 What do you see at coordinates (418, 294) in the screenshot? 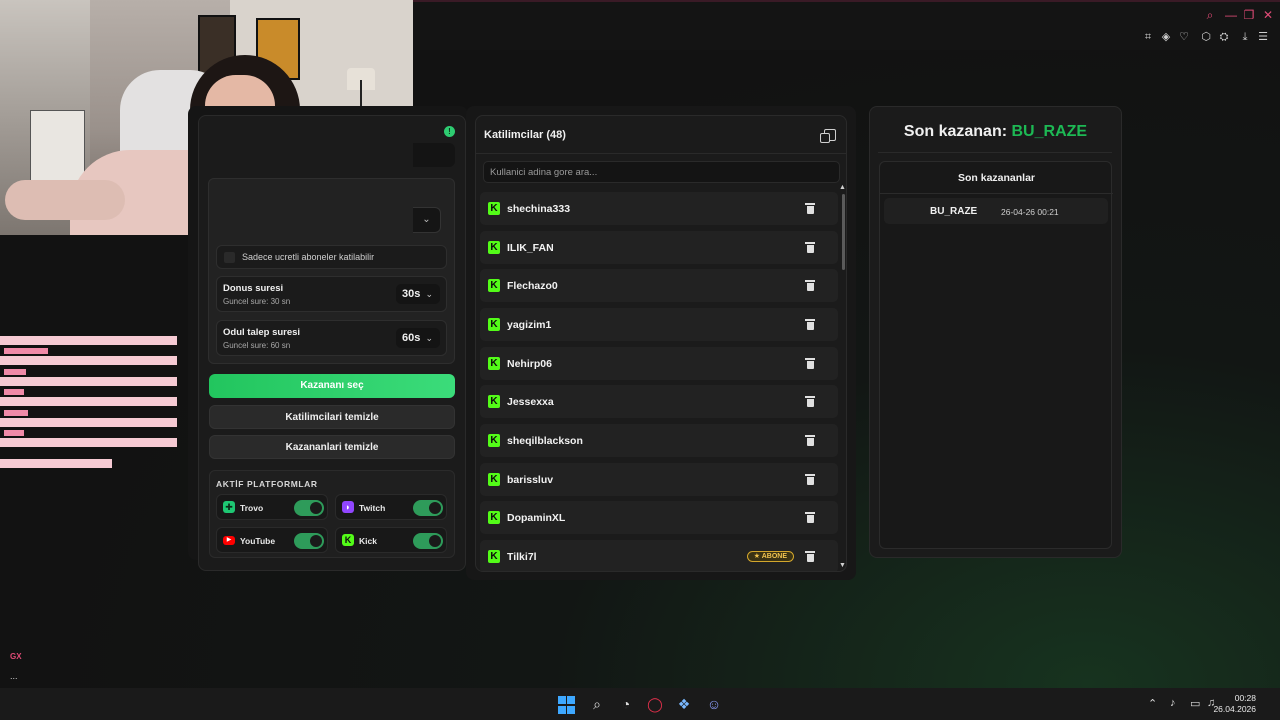
I see `return-time-select: 30s ⌄` at bounding box center [418, 294].